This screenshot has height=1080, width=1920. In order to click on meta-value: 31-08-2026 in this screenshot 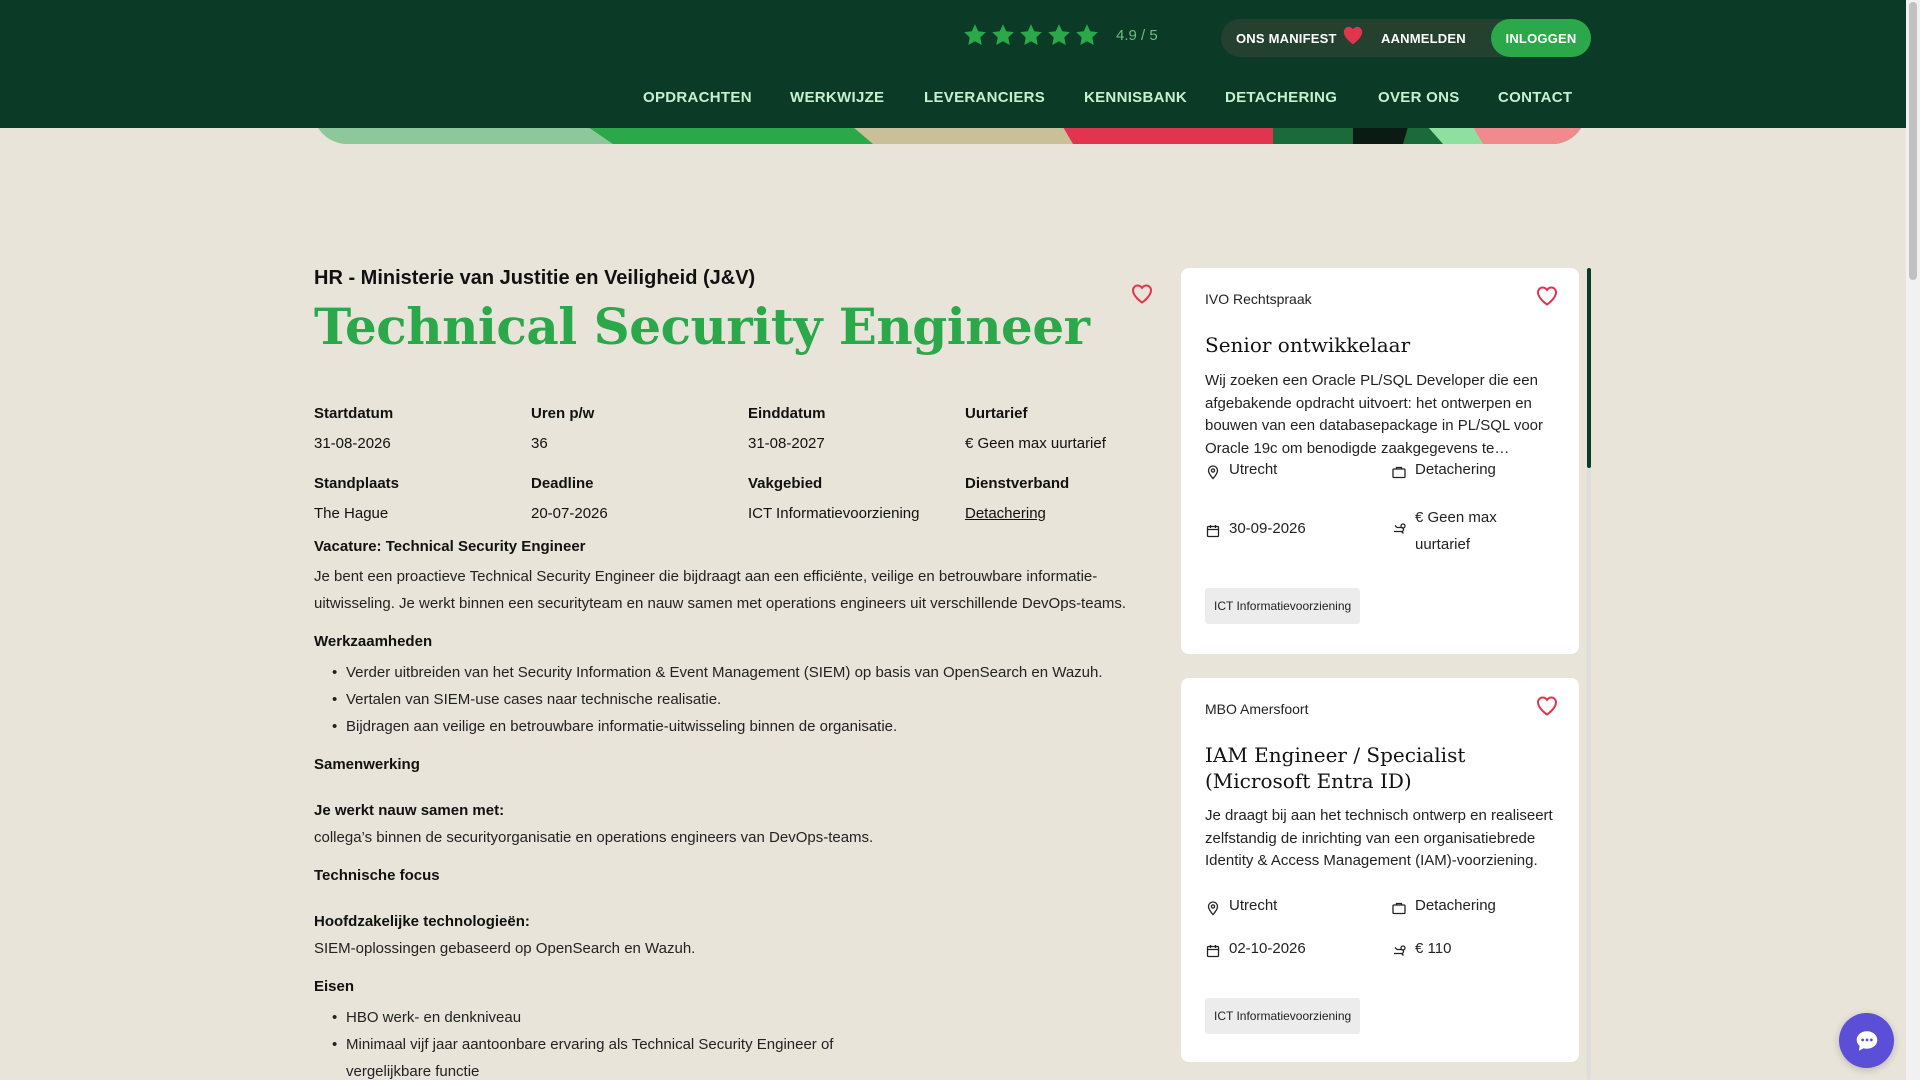, I will do `click(352, 443)`.